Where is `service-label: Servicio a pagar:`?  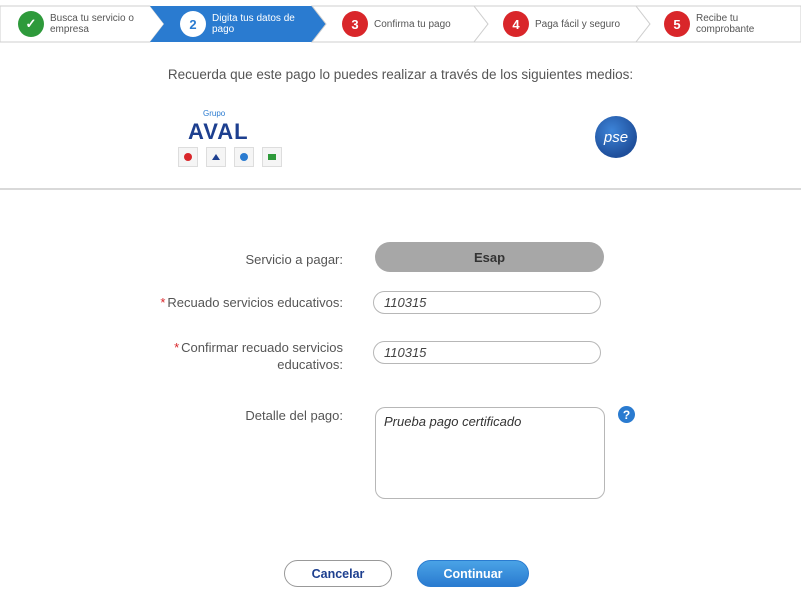 service-label: Servicio a pagar: is located at coordinates (294, 259).